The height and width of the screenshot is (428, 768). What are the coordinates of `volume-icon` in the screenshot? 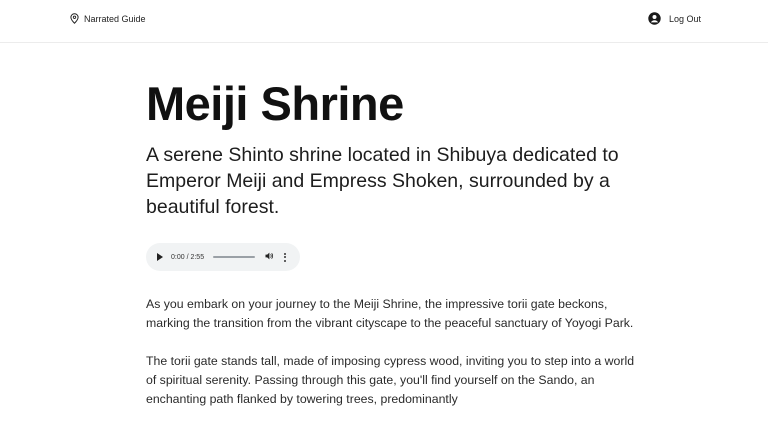 It's located at (269, 257).